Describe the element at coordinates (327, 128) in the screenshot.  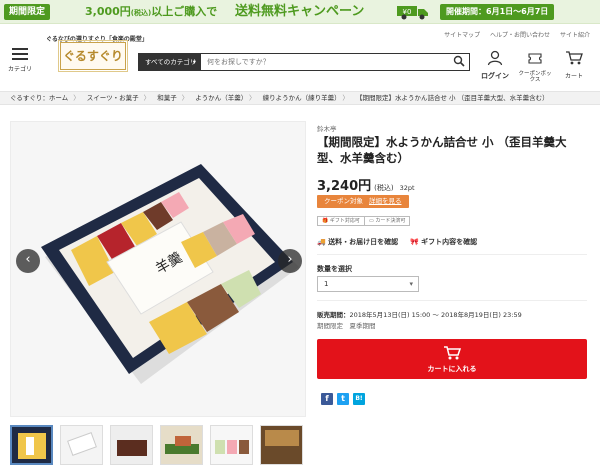
I see `shop-name: 鈴木亭` at that location.